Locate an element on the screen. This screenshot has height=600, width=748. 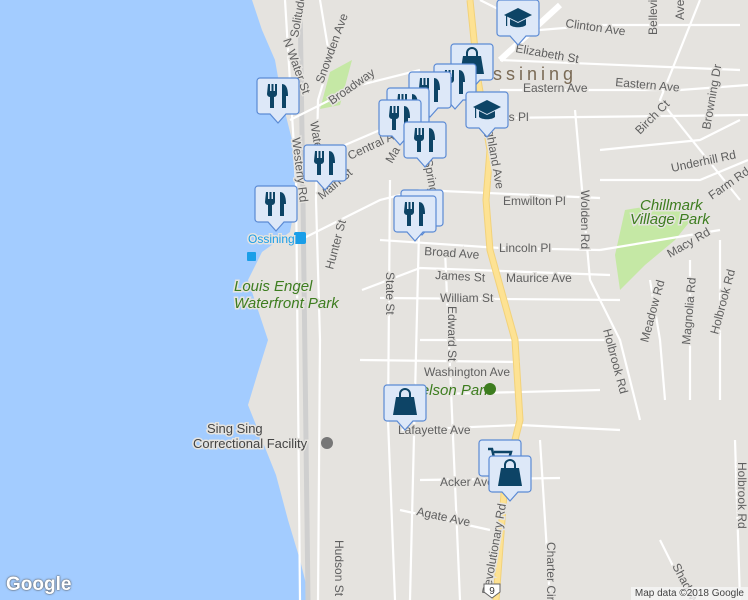
street-label: State St is located at coordinates (390, 293).